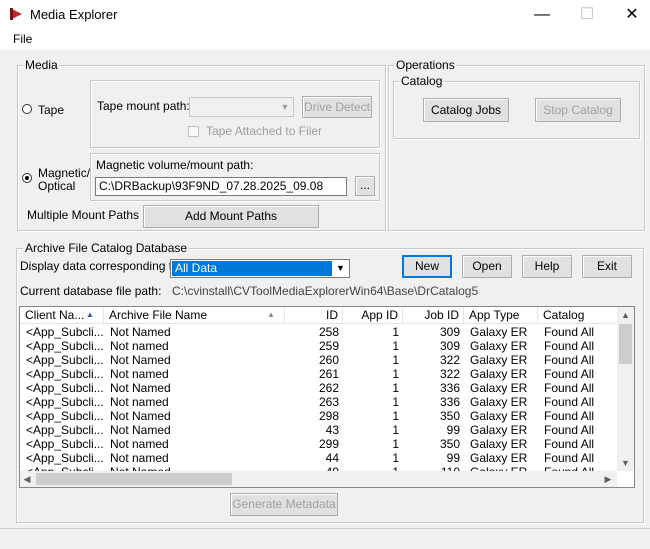  I want to click on column-header: App ID, so click(373, 315).